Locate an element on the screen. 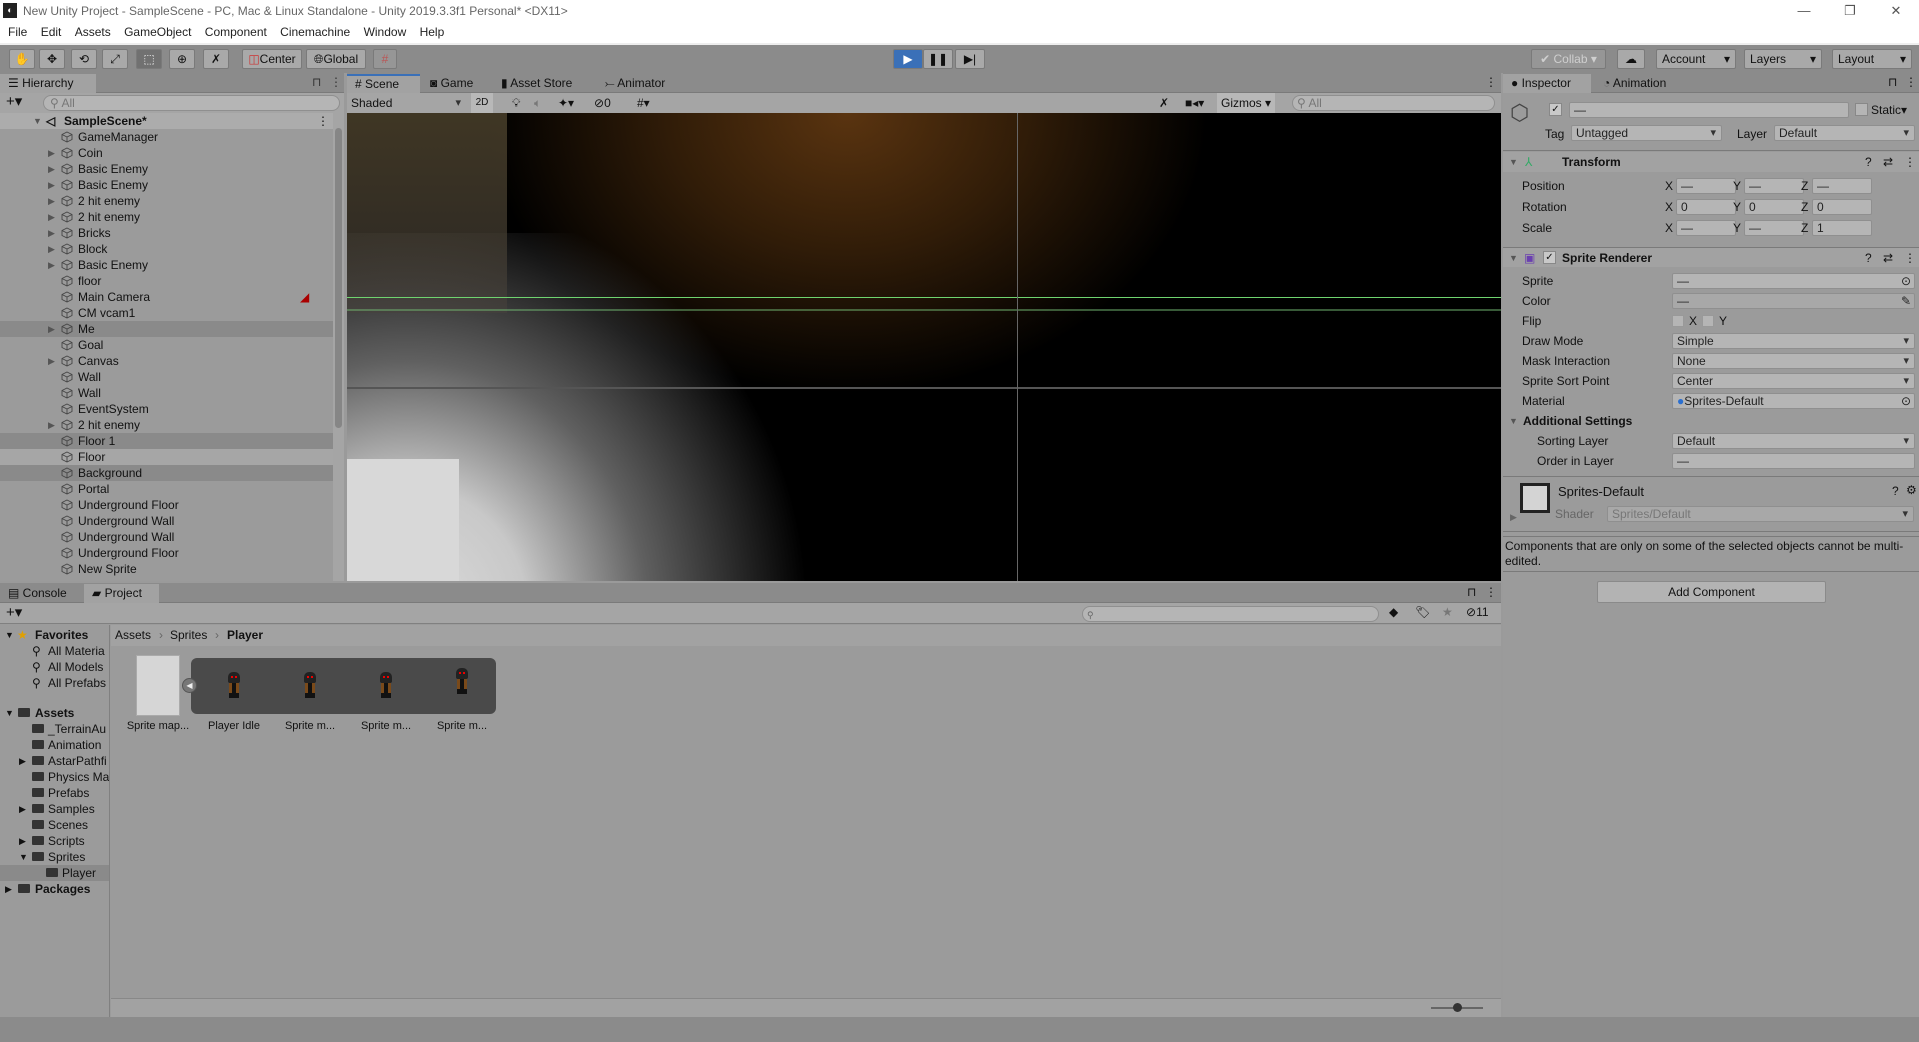 The width and height of the screenshot is (1919, 1042). camera-icon: ■◂▾ is located at coordinates (1194, 103).